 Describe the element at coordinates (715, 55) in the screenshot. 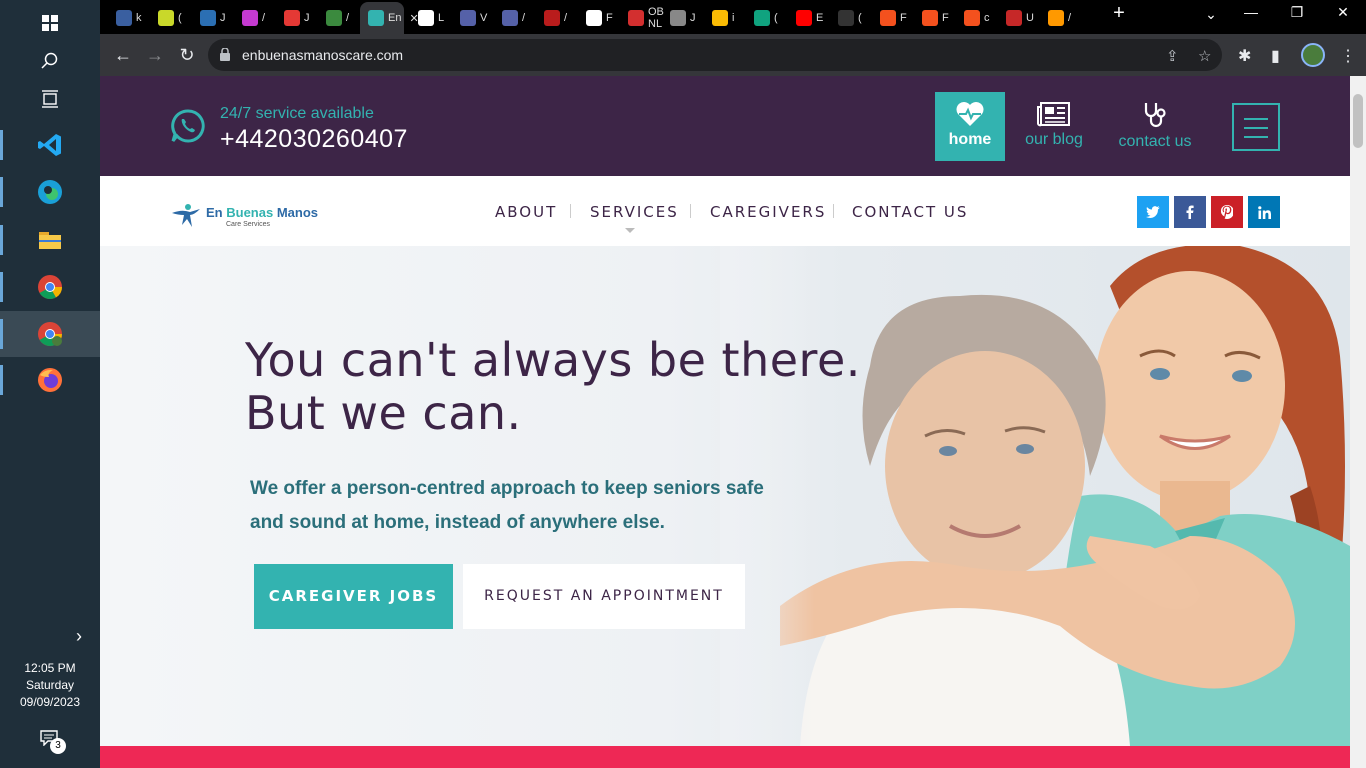

I see `address-bar: enbuenasmanoscare.com ⇪ ☆` at that location.